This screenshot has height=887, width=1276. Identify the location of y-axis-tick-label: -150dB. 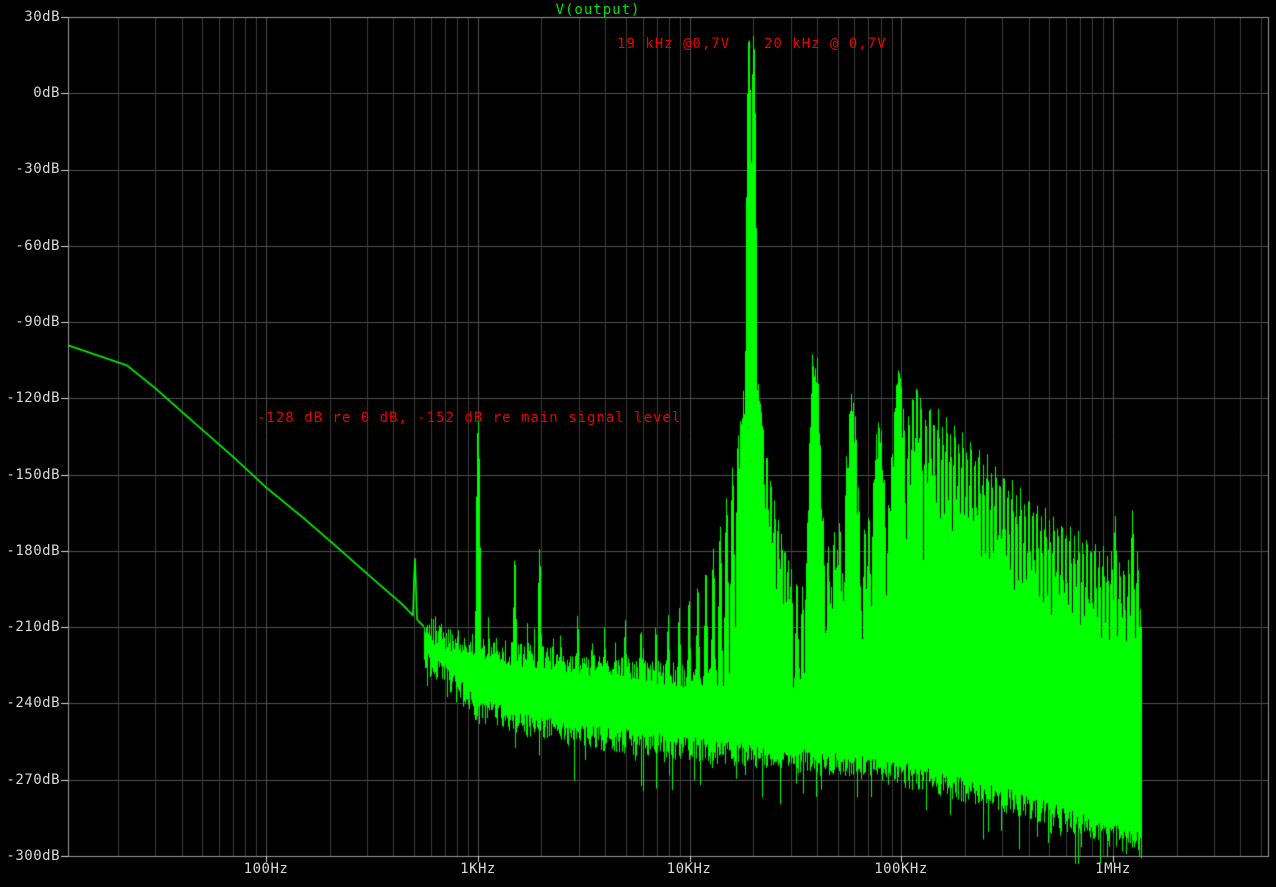
(33, 475).